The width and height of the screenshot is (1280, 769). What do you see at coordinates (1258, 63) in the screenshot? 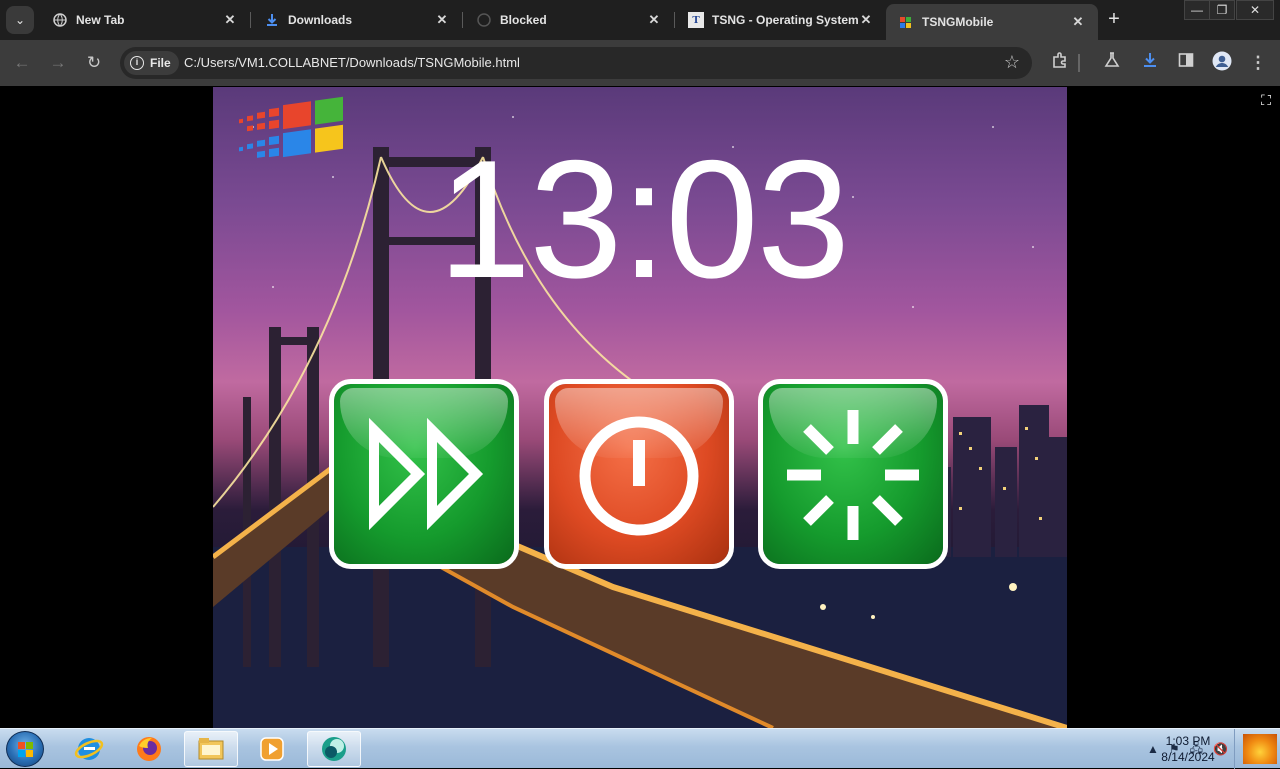
I see `menu-kebab-icon: ⋮` at bounding box center [1258, 63].